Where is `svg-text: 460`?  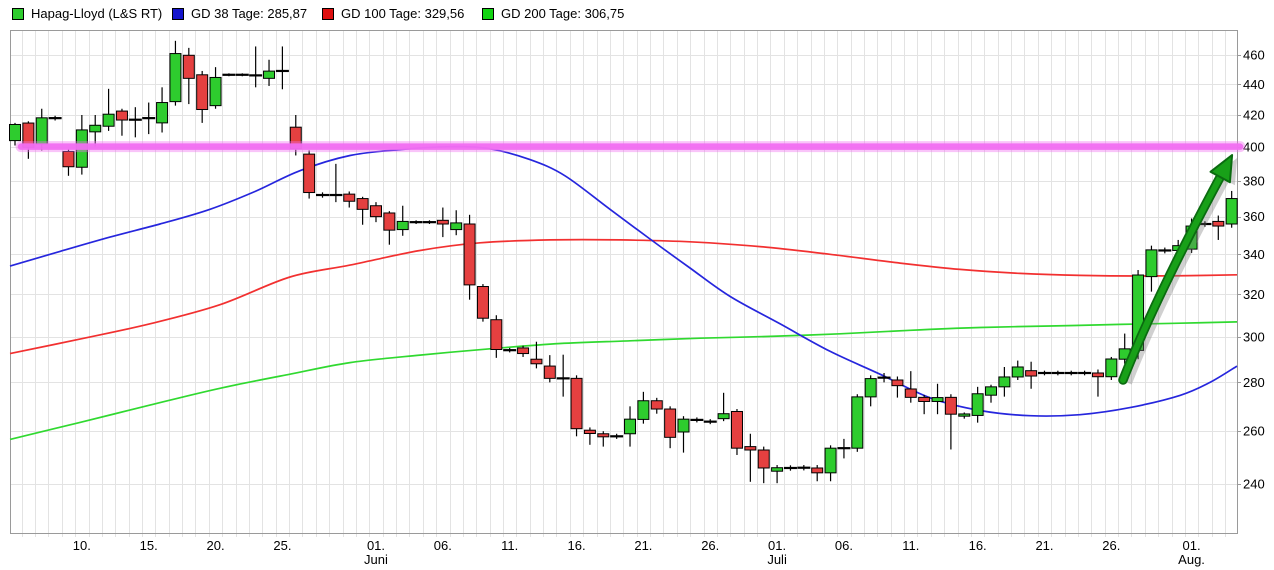 svg-text: 460 is located at coordinates (1254, 55).